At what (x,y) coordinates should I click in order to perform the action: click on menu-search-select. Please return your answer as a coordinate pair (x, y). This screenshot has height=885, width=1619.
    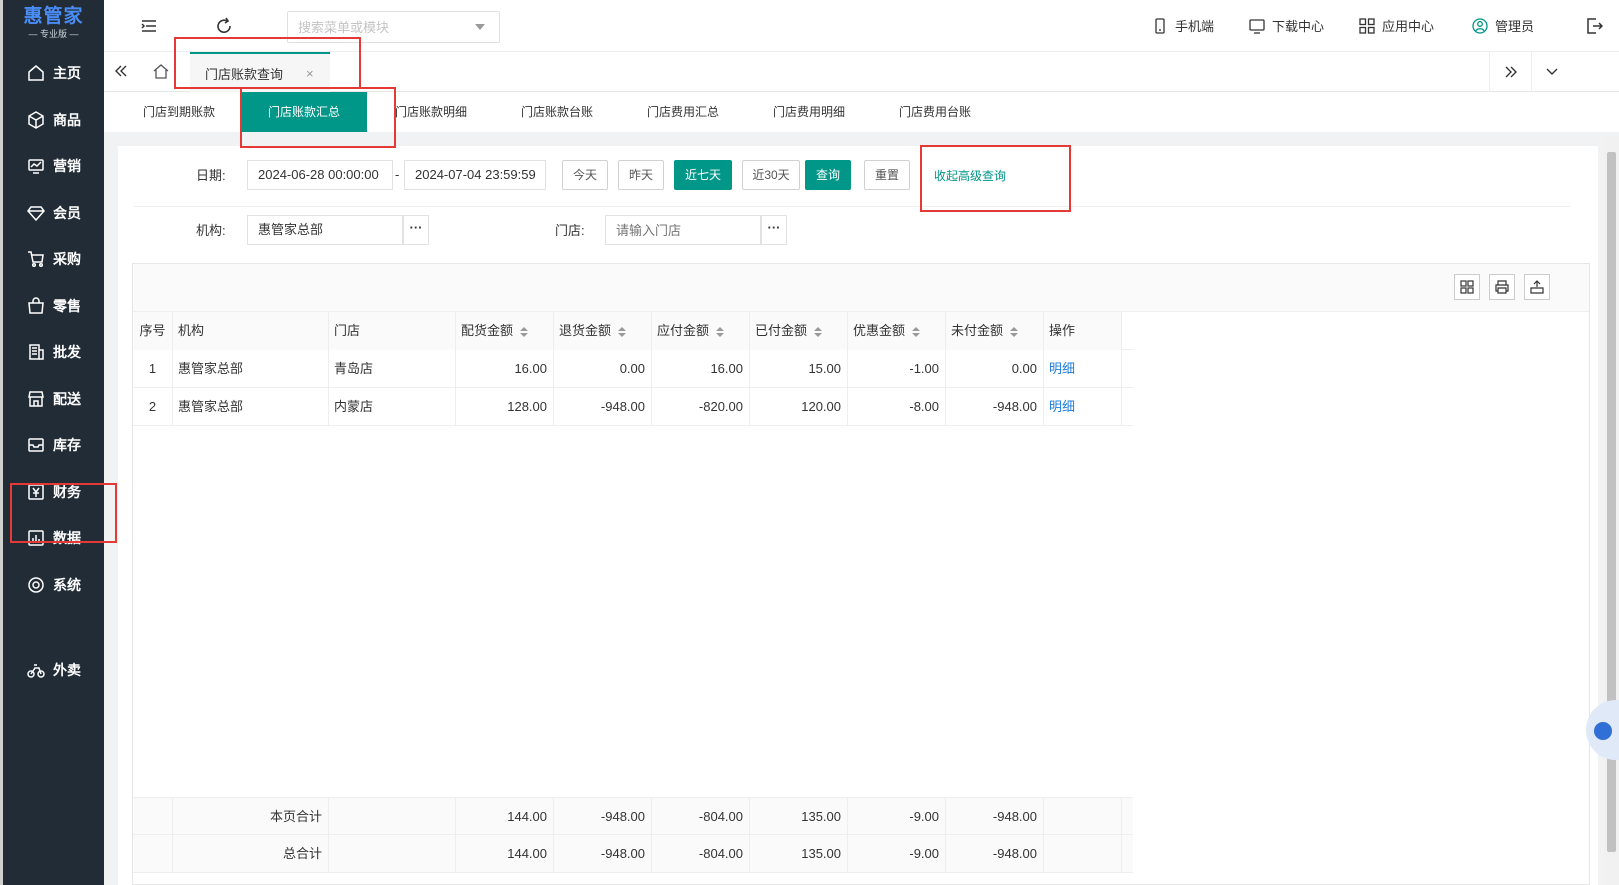
    Looking at the image, I should click on (393, 27).